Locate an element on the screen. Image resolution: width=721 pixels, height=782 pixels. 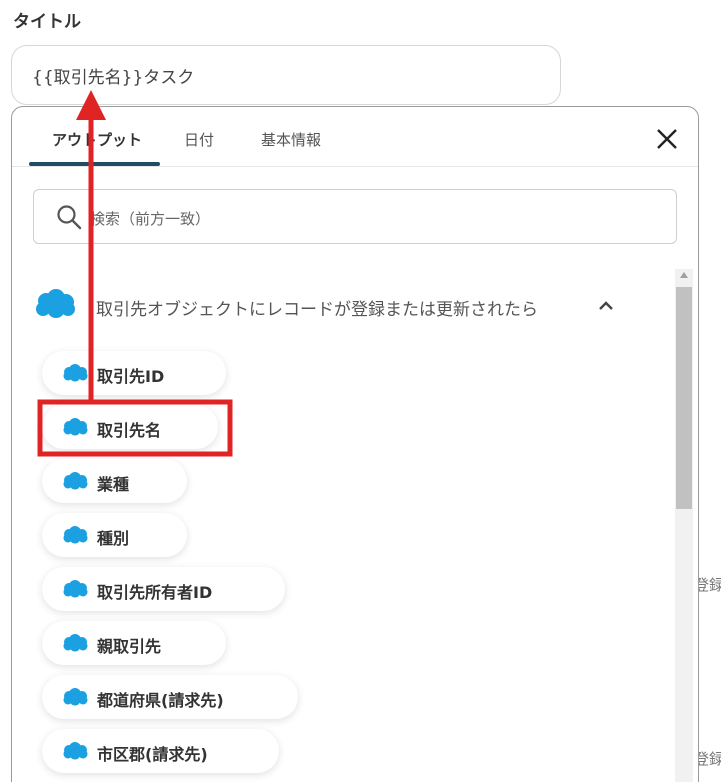
search-icon is located at coordinates (69, 217).